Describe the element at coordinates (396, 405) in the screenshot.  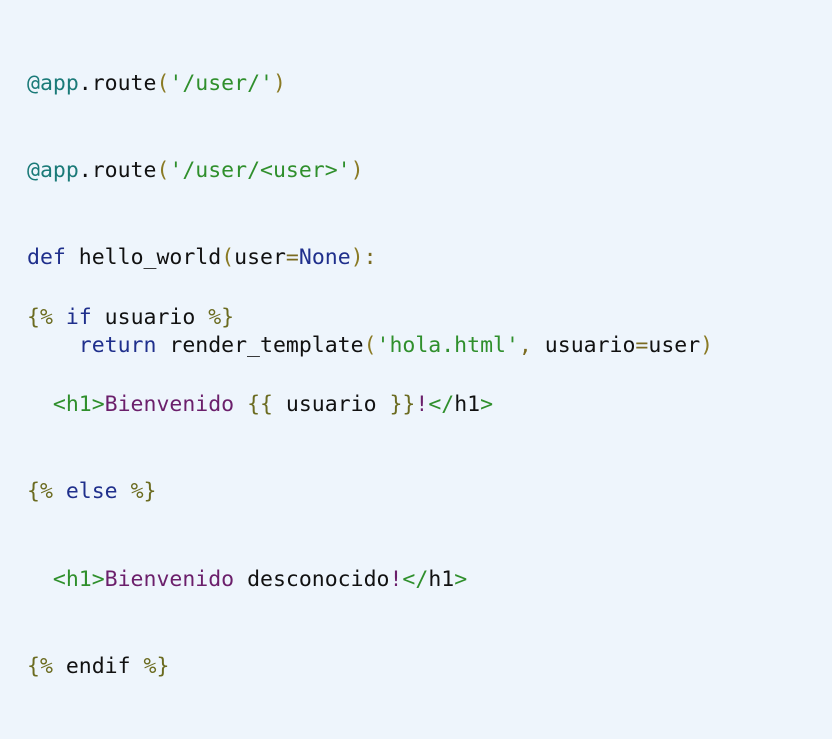
I see `delimiter-token: }}` at that location.